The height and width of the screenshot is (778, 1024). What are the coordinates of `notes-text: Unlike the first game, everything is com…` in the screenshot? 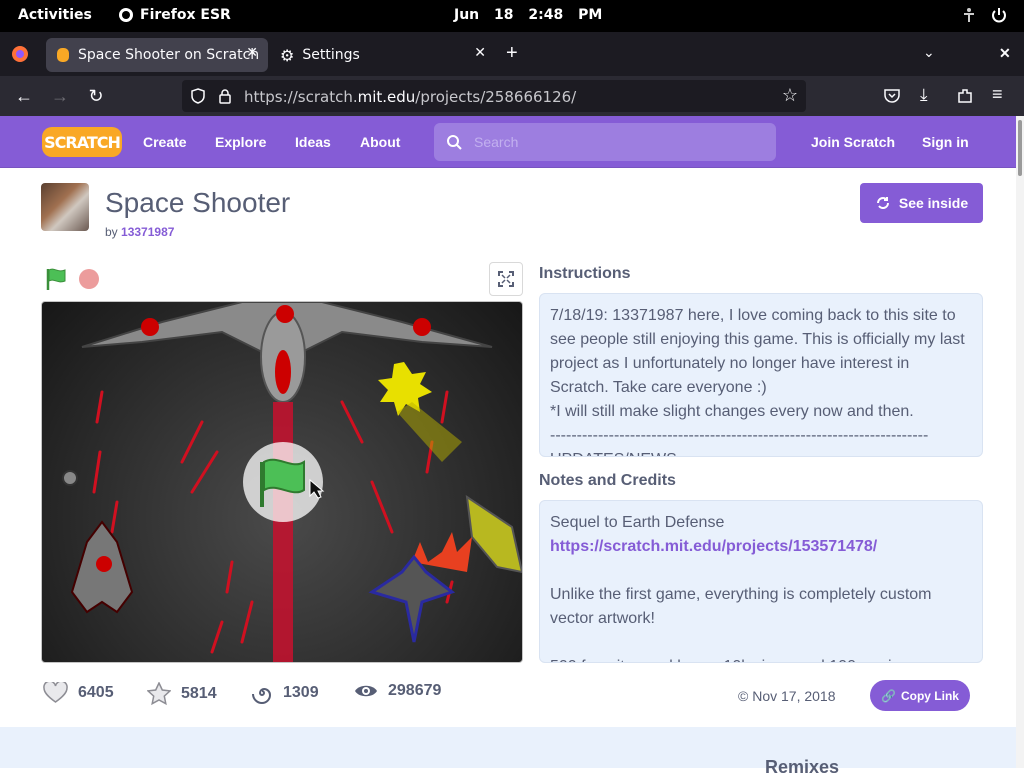 It's located at (741, 606).